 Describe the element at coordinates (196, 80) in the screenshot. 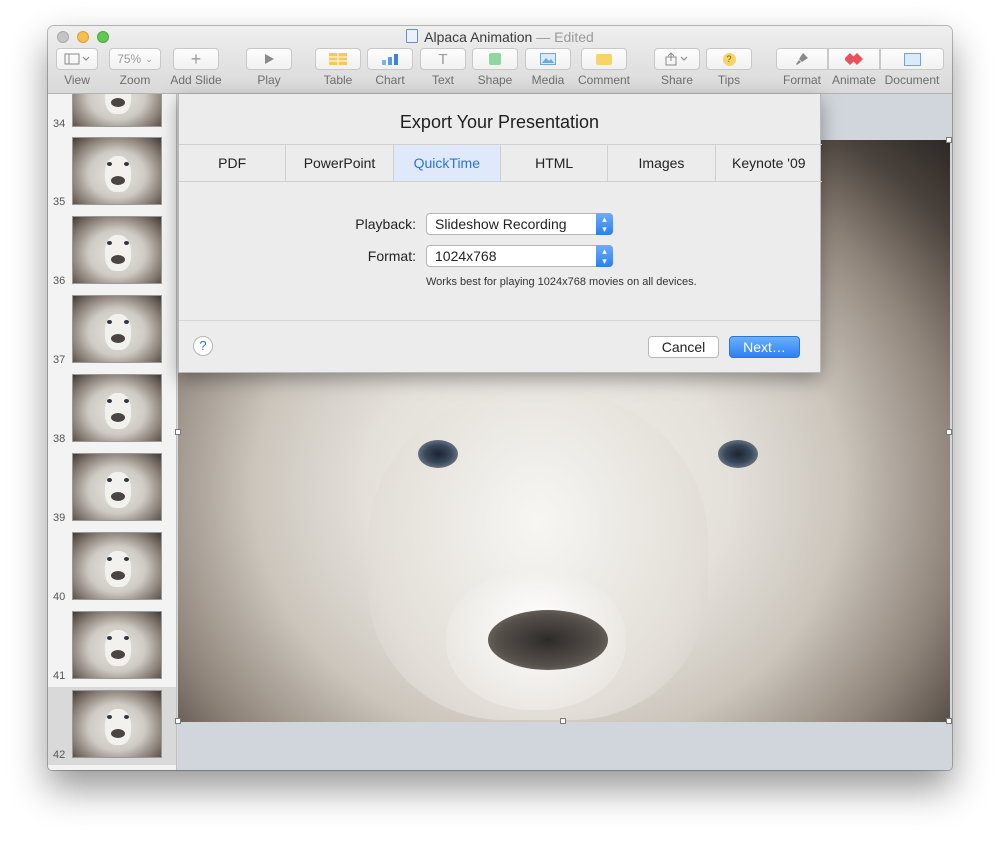

I see `add-slide-label: Add Slide` at that location.